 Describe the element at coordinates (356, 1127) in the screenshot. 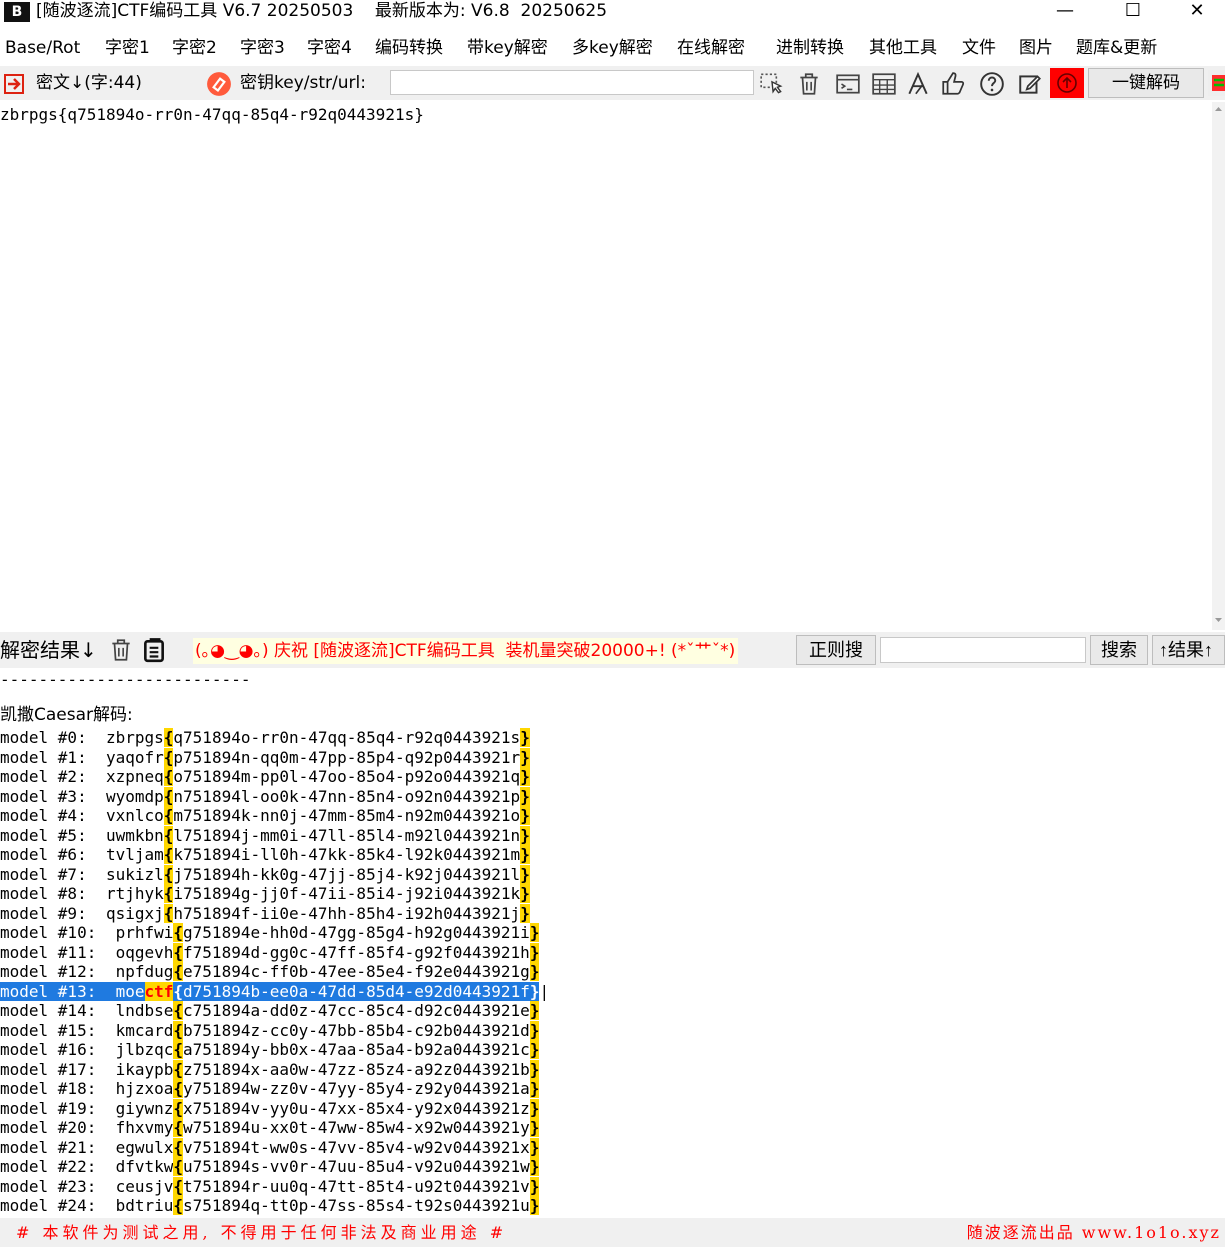

I see `result-line-body: w751894u-xx0t-47ww-85w4-x92w0443921y` at that location.